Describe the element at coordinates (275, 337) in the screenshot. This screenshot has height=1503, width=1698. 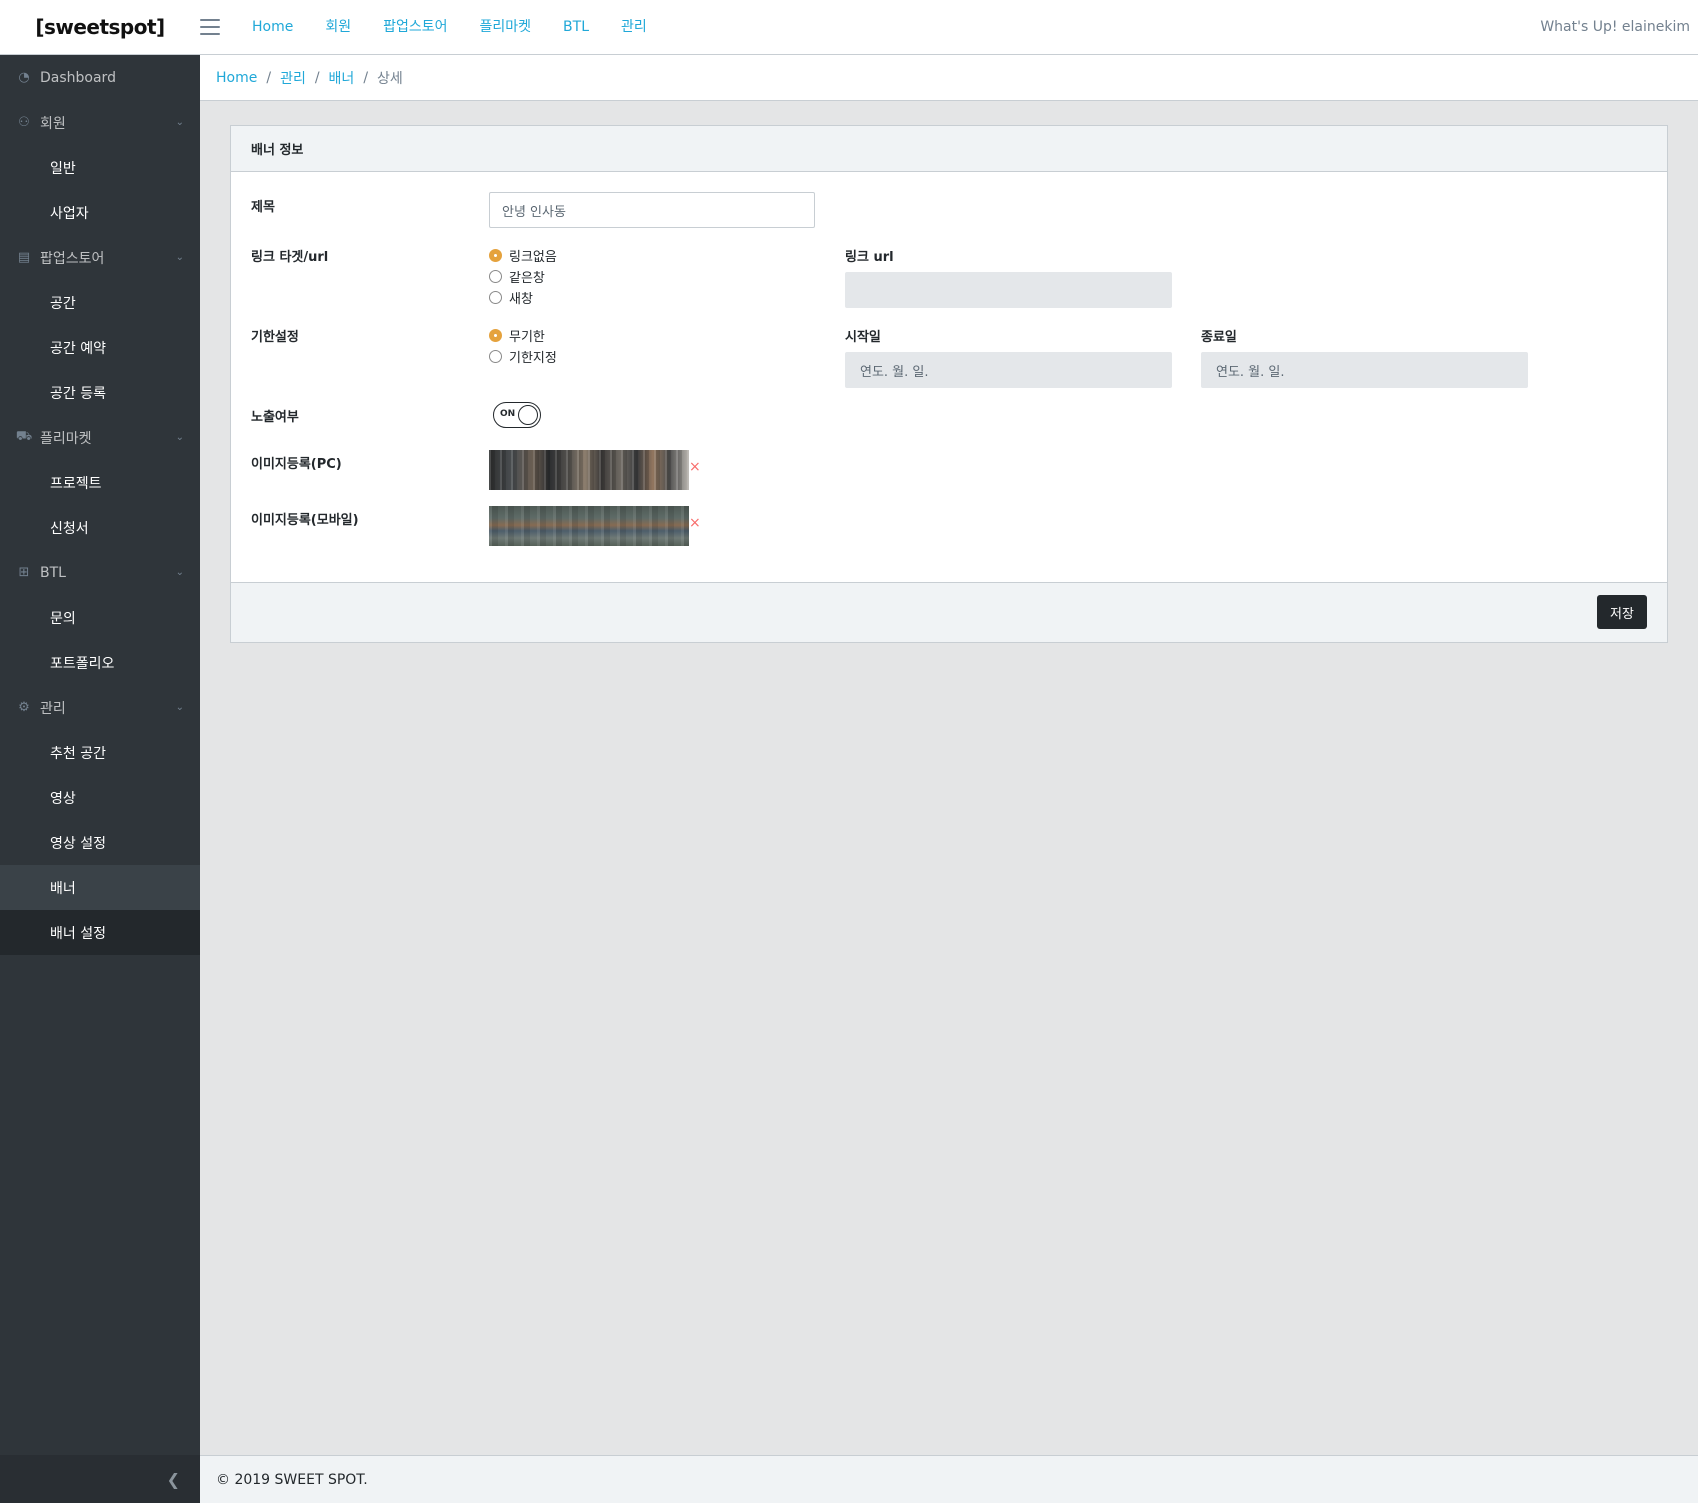
I see `period-label: 기한설정` at that location.